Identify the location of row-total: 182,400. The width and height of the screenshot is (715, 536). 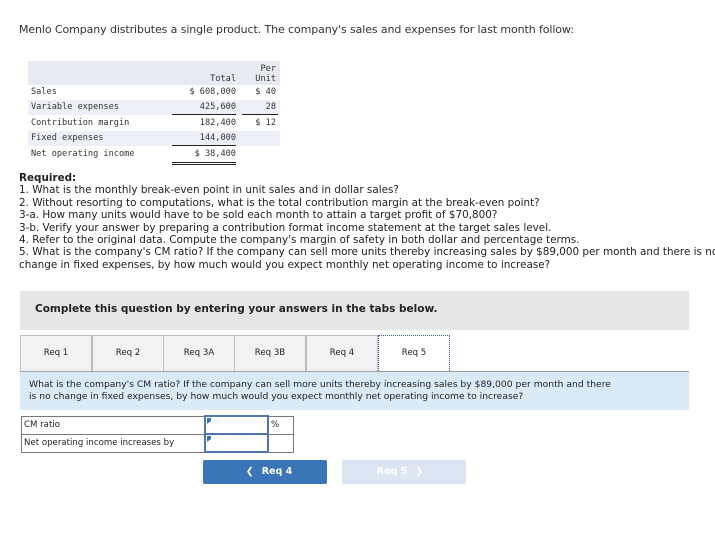
(217, 123).